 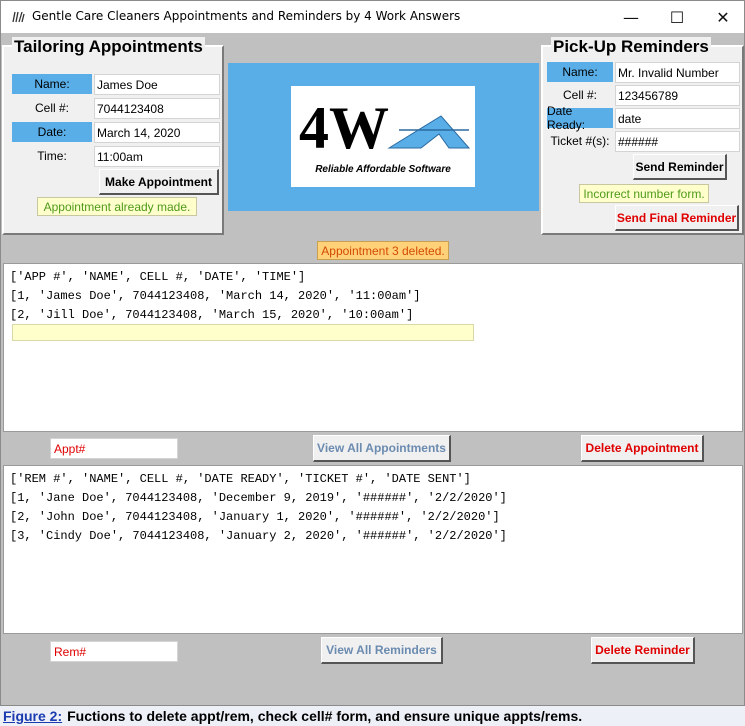 I want to click on appointment-number-input: Appt#, so click(x=114, y=448).